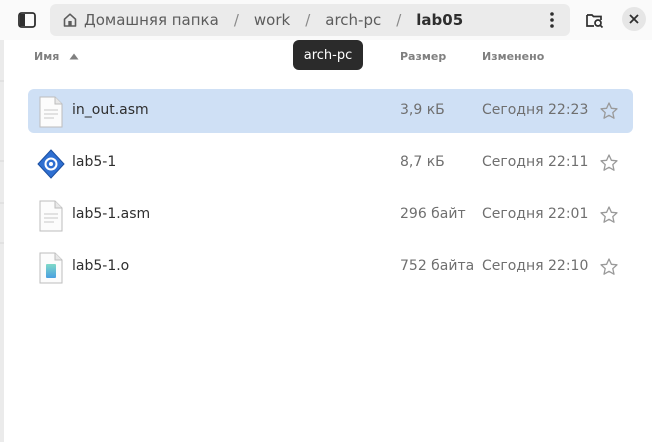 The width and height of the screenshot is (652, 442). Describe the element at coordinates (433, 214) in the screenshot. I see `file-size: 296 байт` at that location.